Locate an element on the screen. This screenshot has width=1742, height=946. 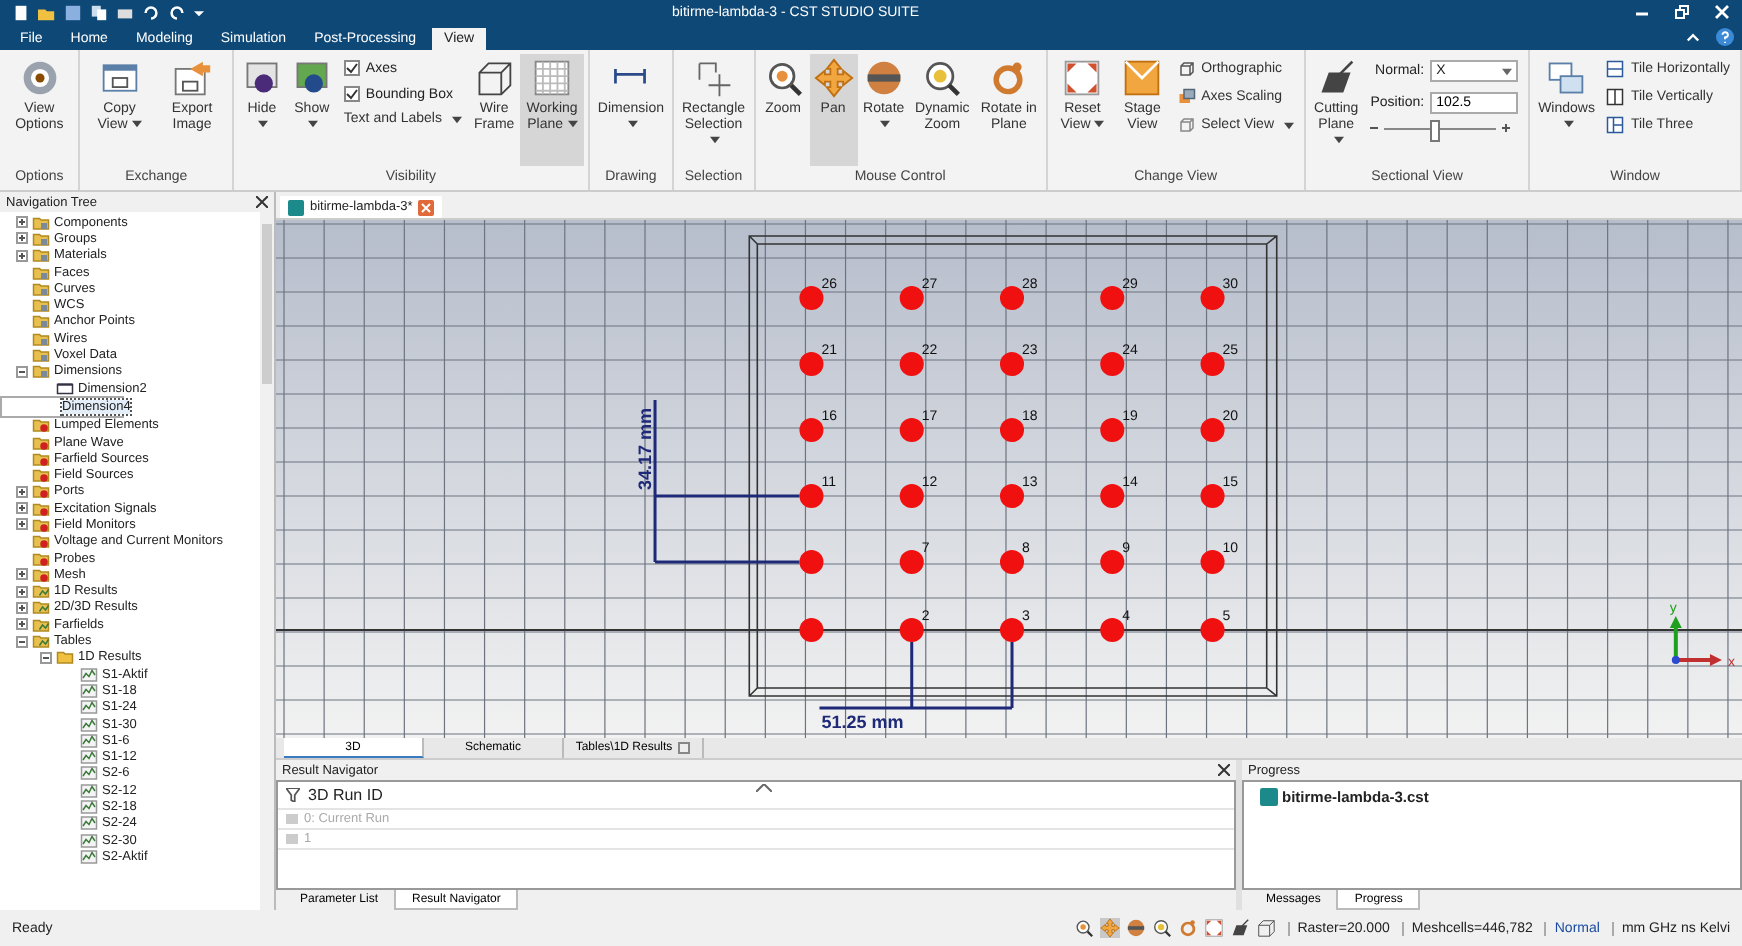
dimension-icon is located at coordinates (65, 388).